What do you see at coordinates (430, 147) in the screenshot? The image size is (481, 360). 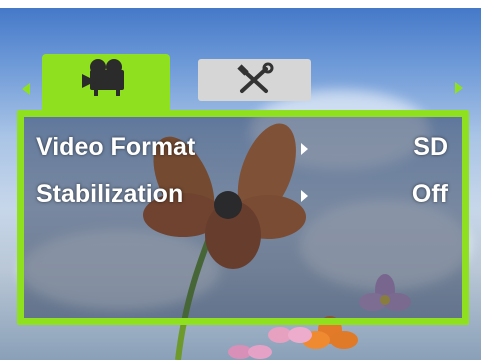 I see `menu-item-value: SD` at bounding box center [430, 147].